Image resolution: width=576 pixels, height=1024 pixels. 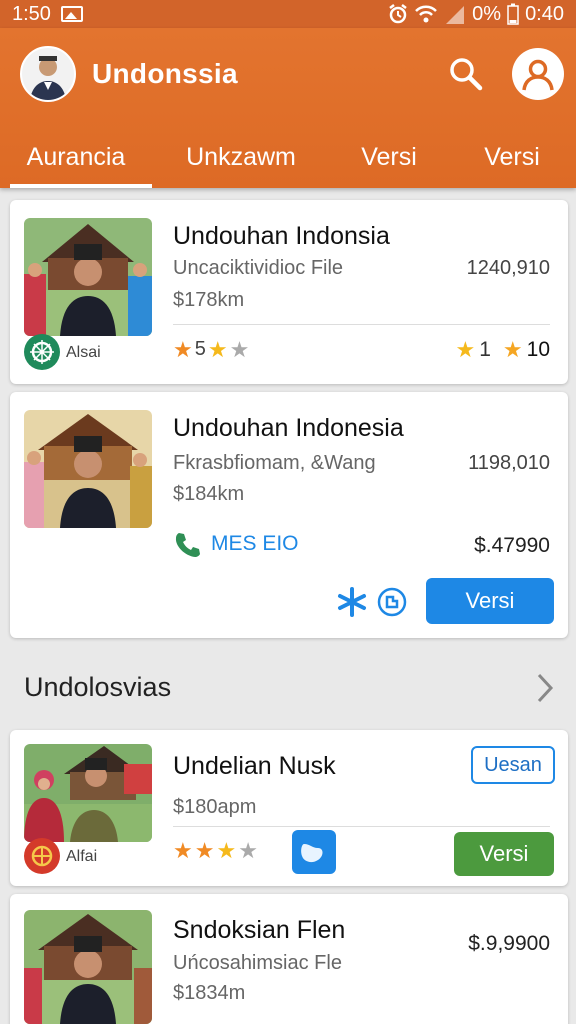 I want to click on section-more-button, so click(x=545, y=688).